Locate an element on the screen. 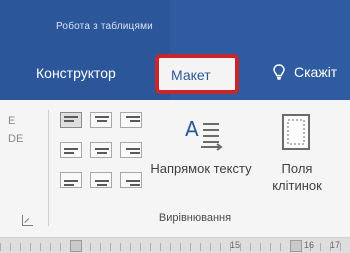 This screenshot has height=253, width=350. align-bottom-center-icon is located at coordinates (101, 180).